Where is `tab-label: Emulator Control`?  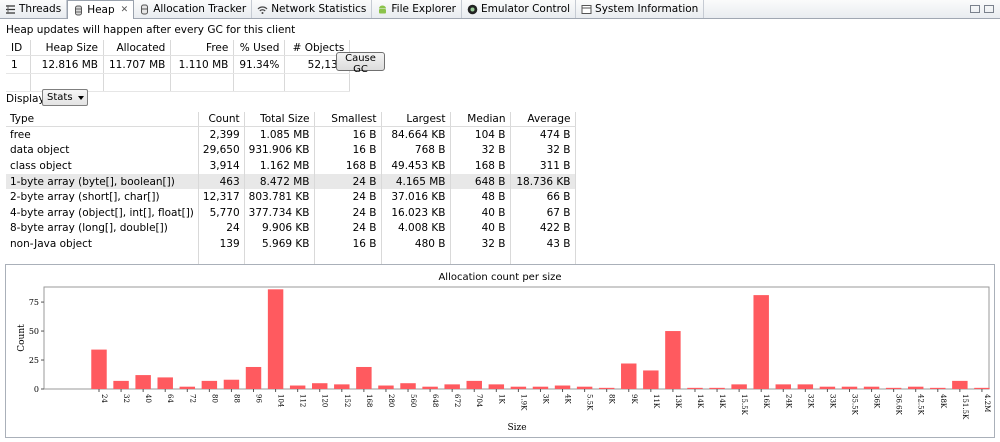
tab-label: Emulator Control is located at coordinates (526, 9).